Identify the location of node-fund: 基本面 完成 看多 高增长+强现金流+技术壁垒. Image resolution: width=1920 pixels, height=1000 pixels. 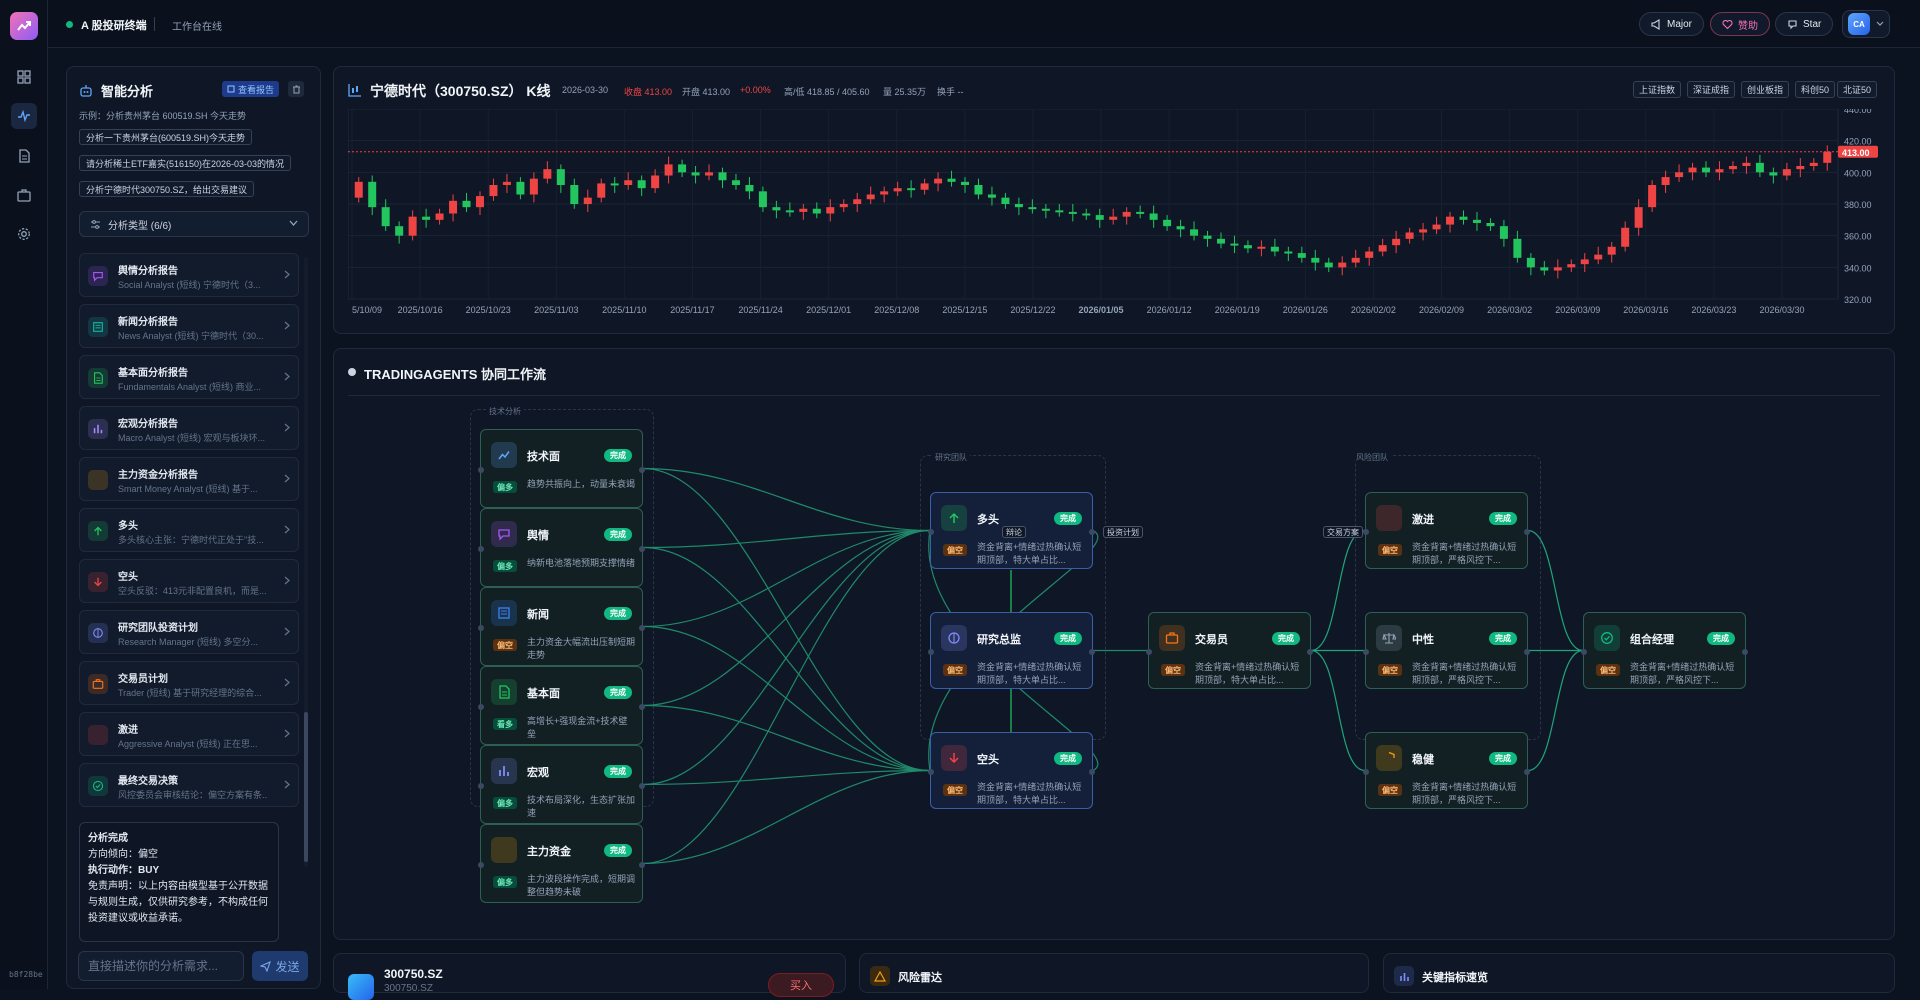
(561, 705).